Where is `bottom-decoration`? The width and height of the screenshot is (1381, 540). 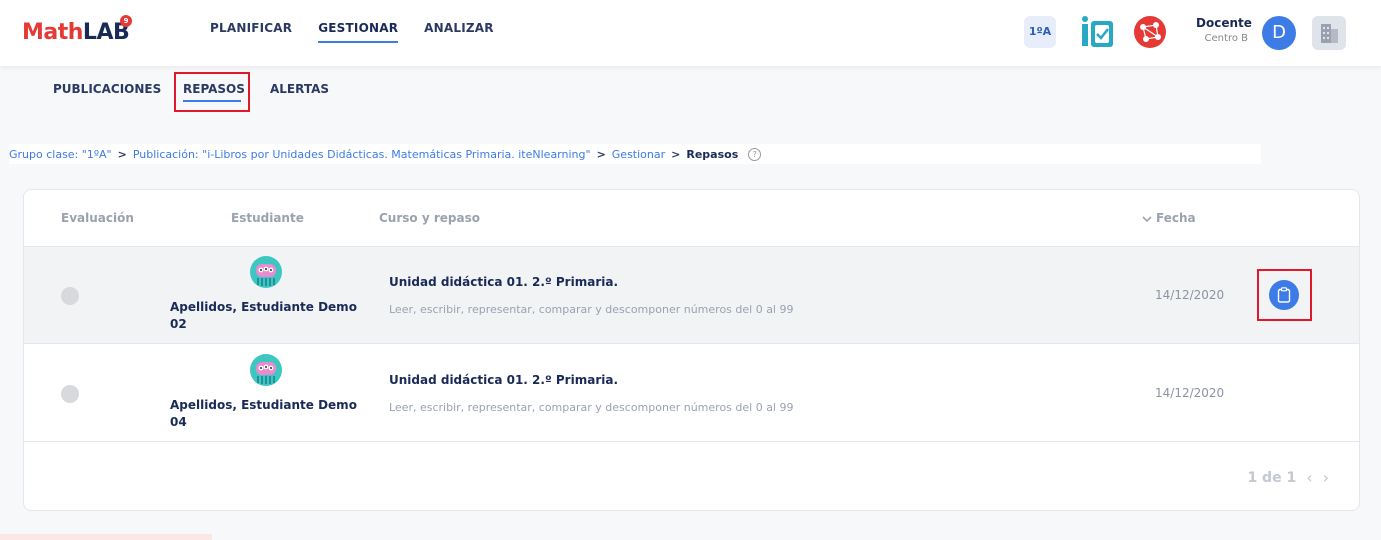
bottom-decoration is located at coordinates (106, 537).